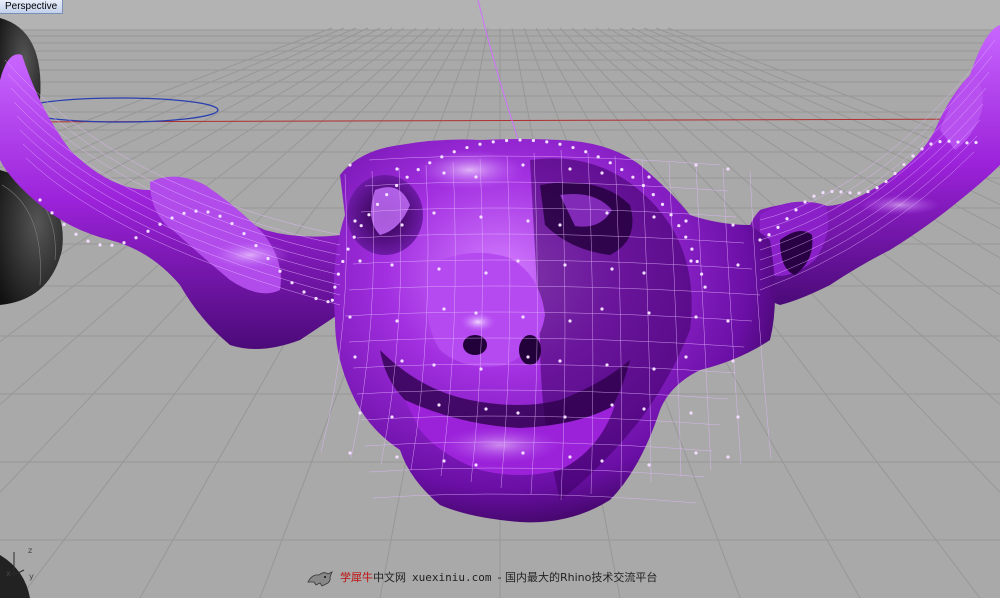  I want to click on z-axis-label: z, so click(30, 550).